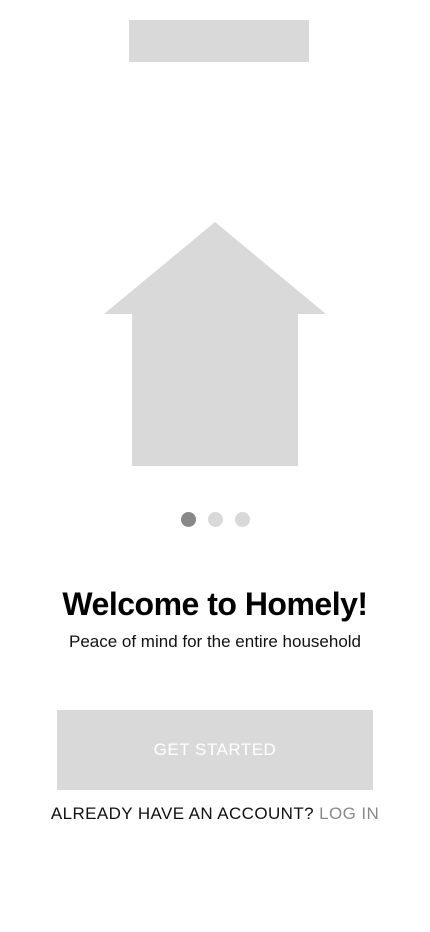 This screenshot has width=430, height=932. I want to click on logo-placeholder, so click(219, 41).